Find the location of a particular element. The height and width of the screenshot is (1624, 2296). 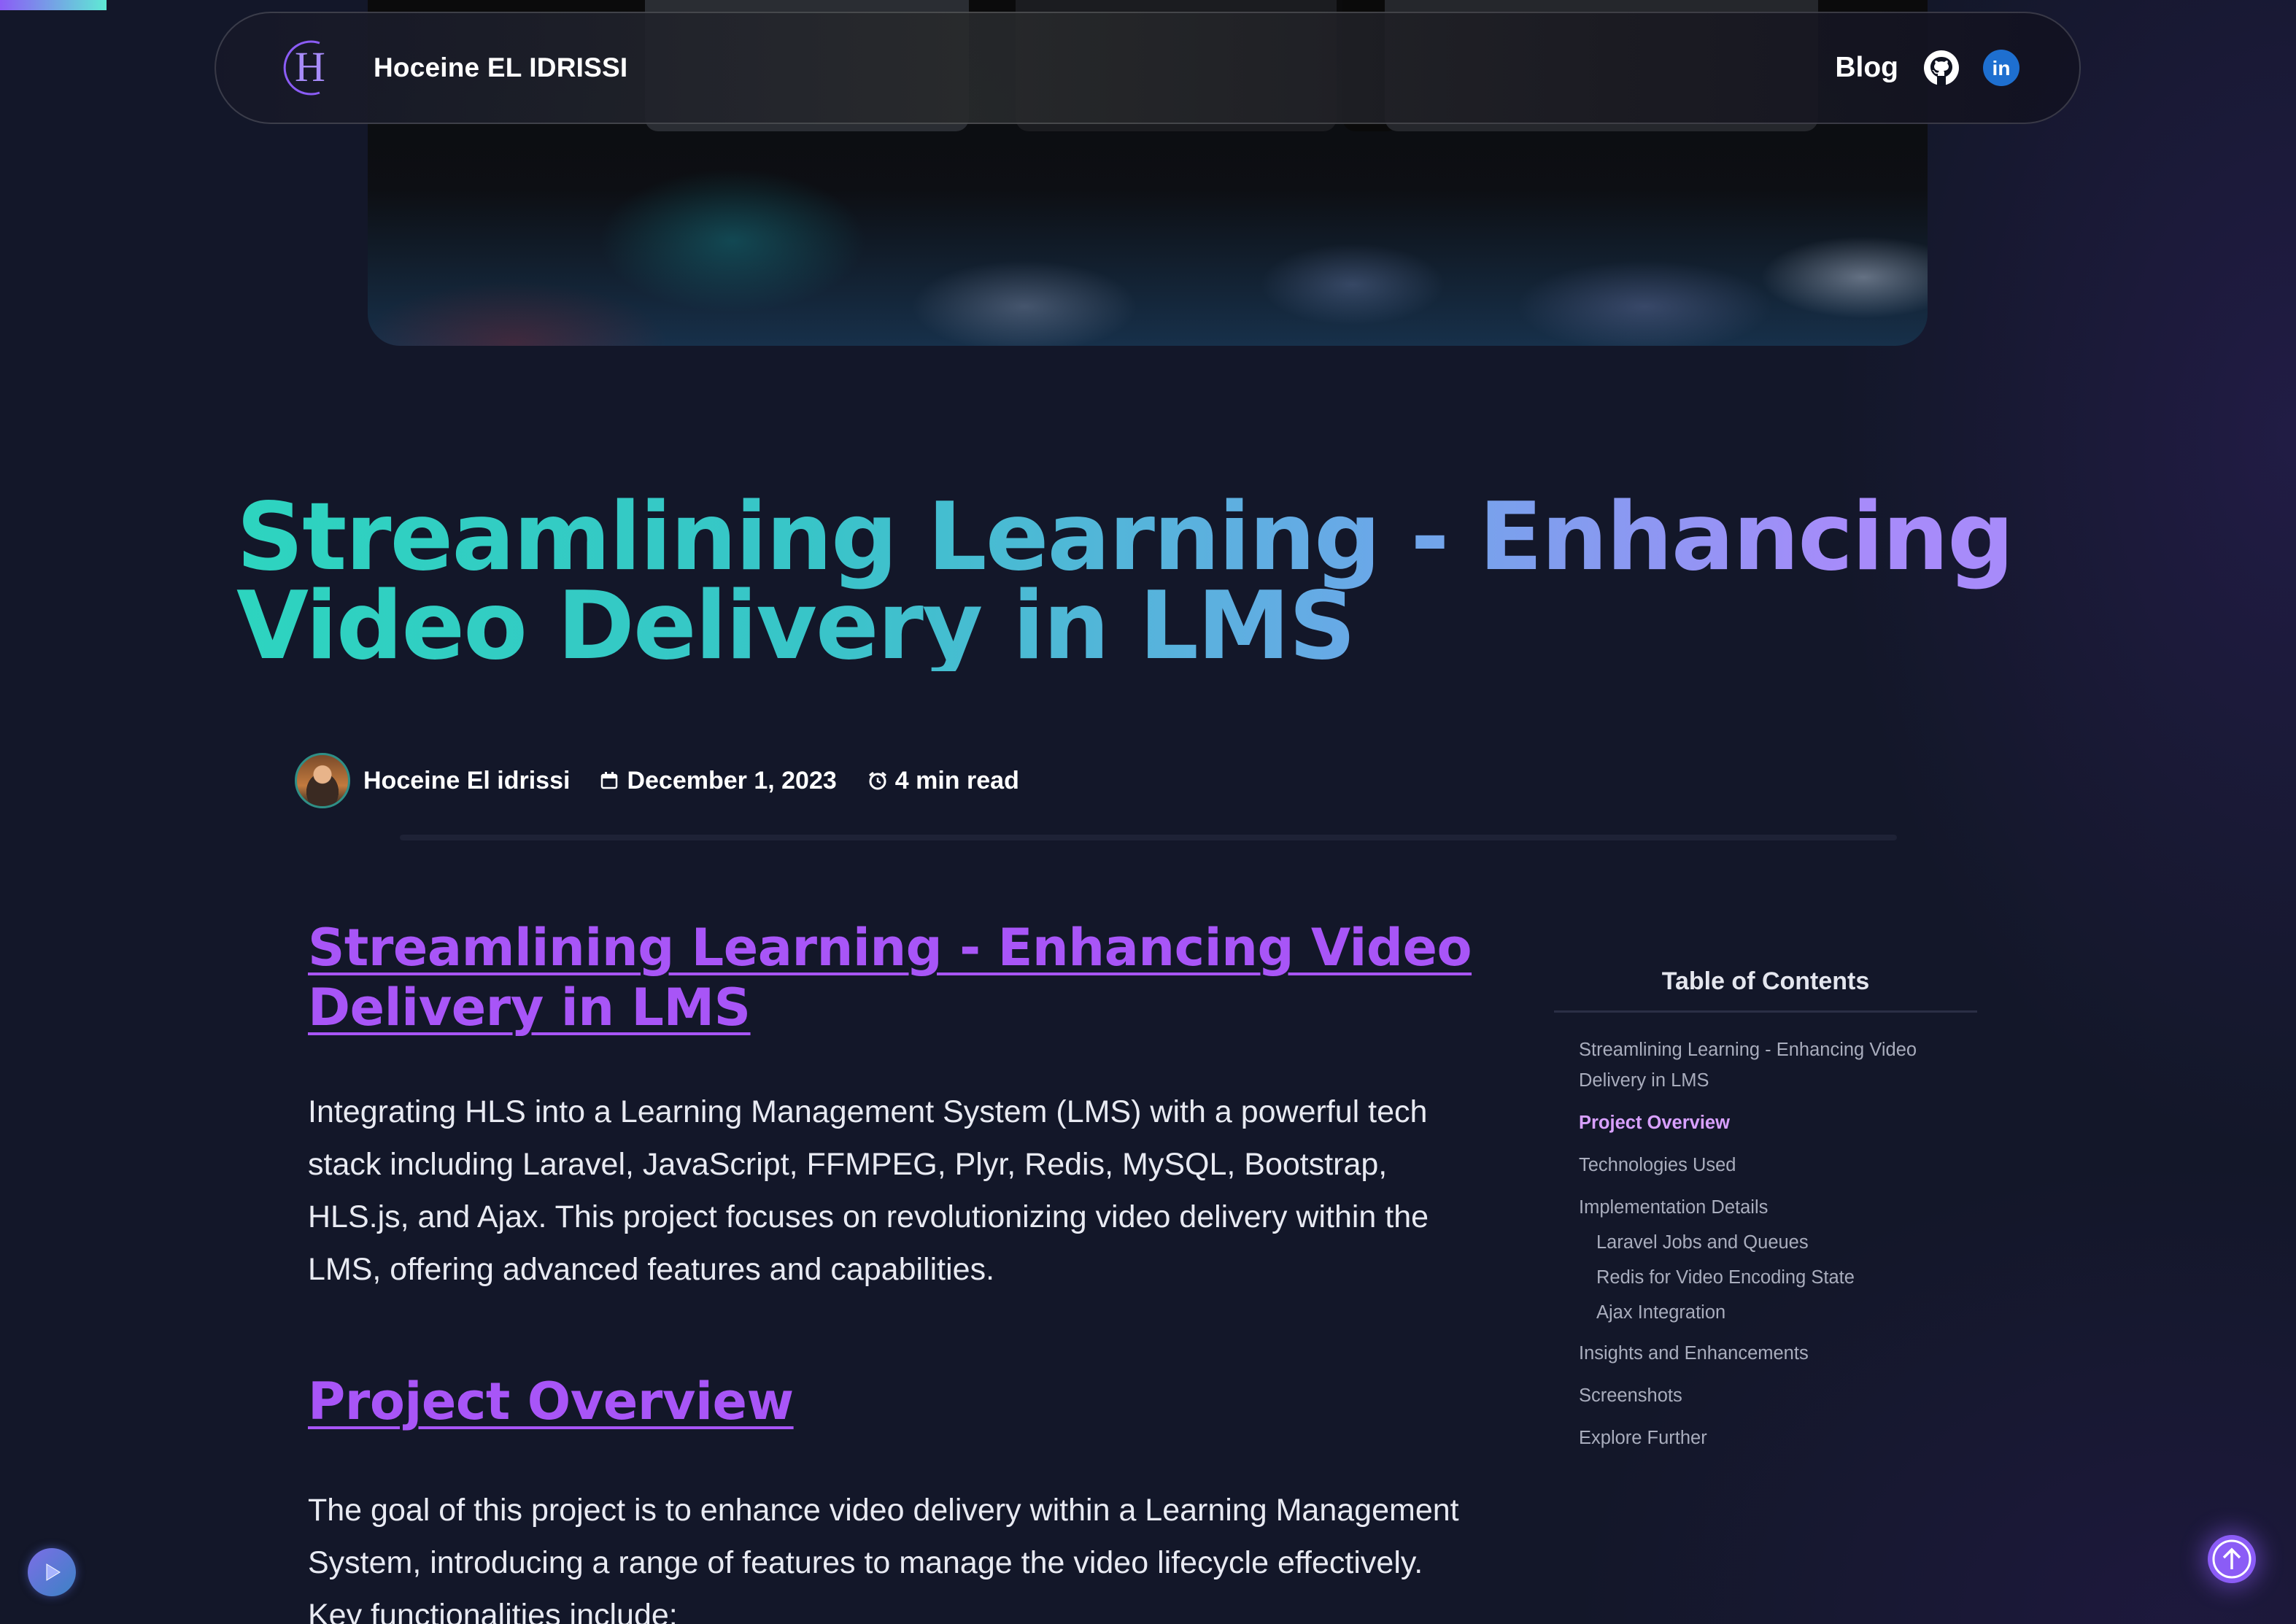

github-icon is located at coordinates (1942, 68).